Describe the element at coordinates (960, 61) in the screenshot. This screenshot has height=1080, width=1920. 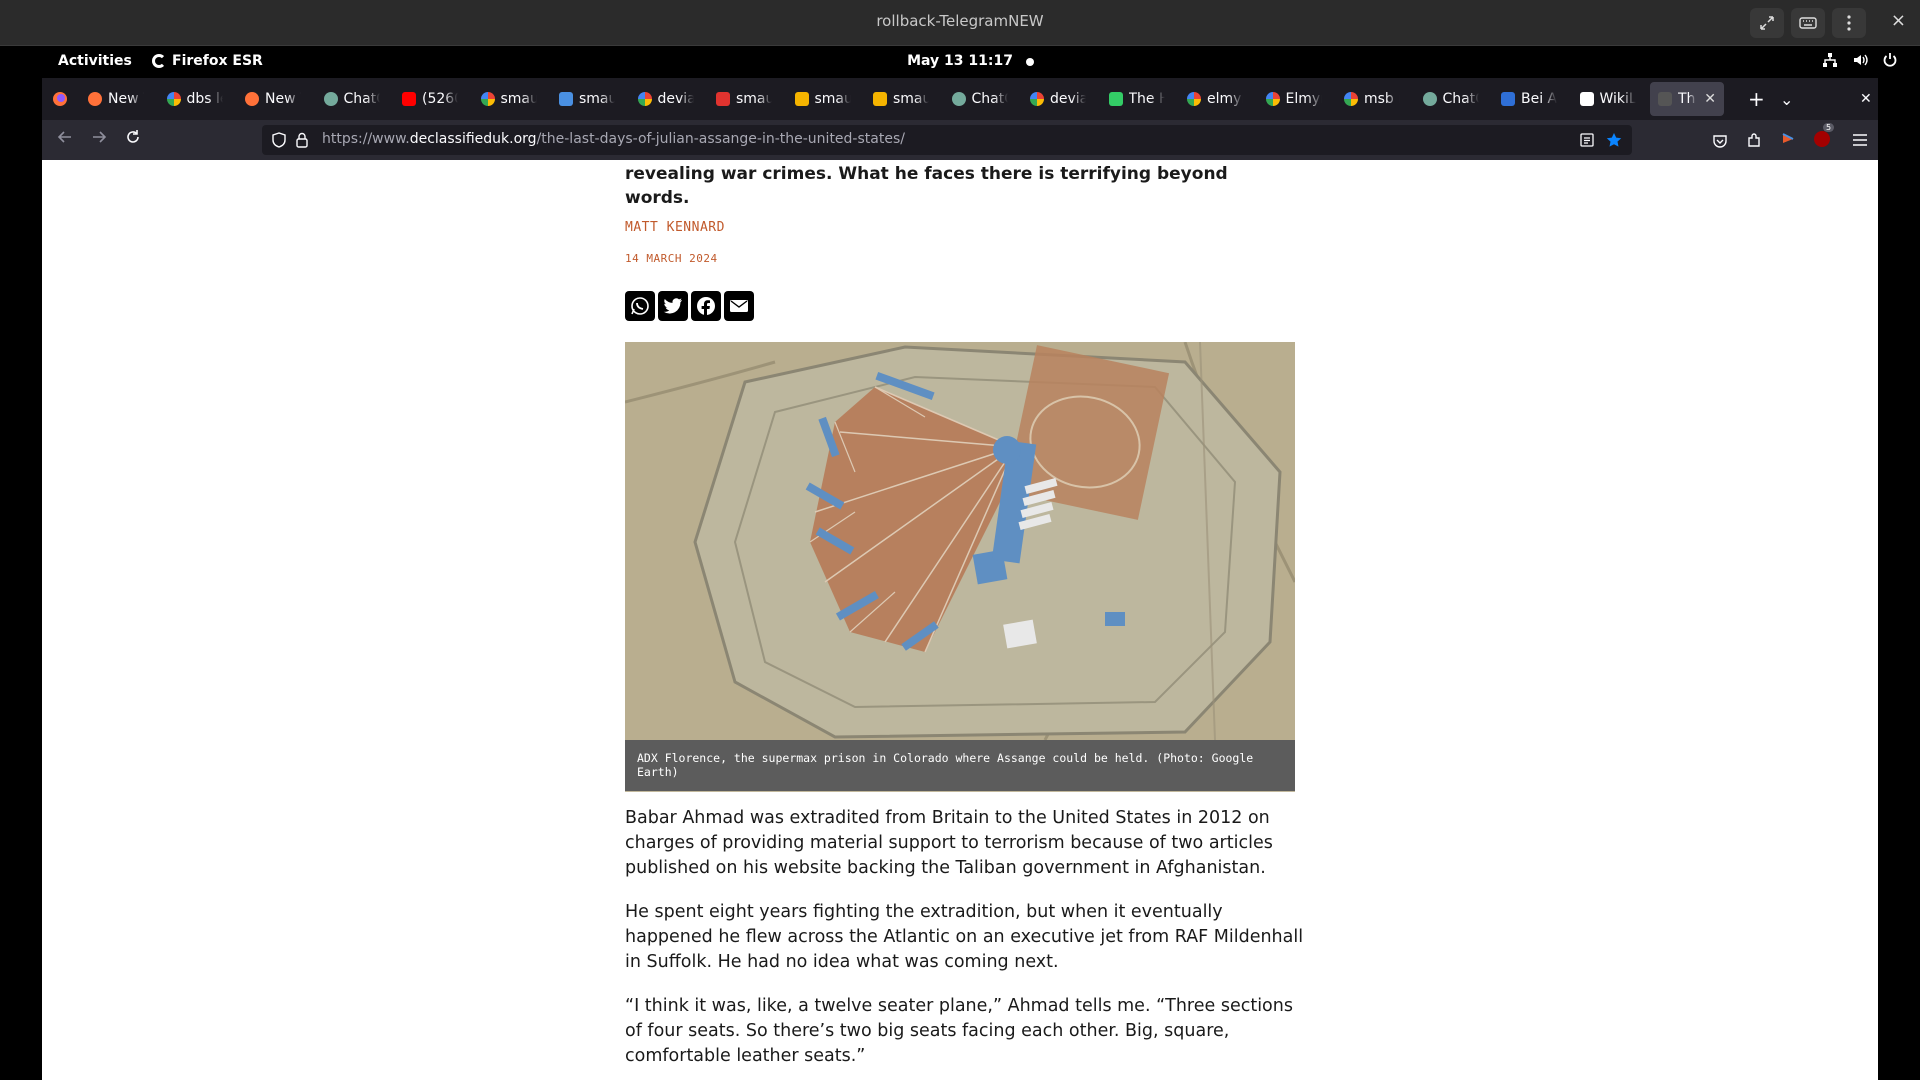
I see `clock: May 13 11:17` at that location.